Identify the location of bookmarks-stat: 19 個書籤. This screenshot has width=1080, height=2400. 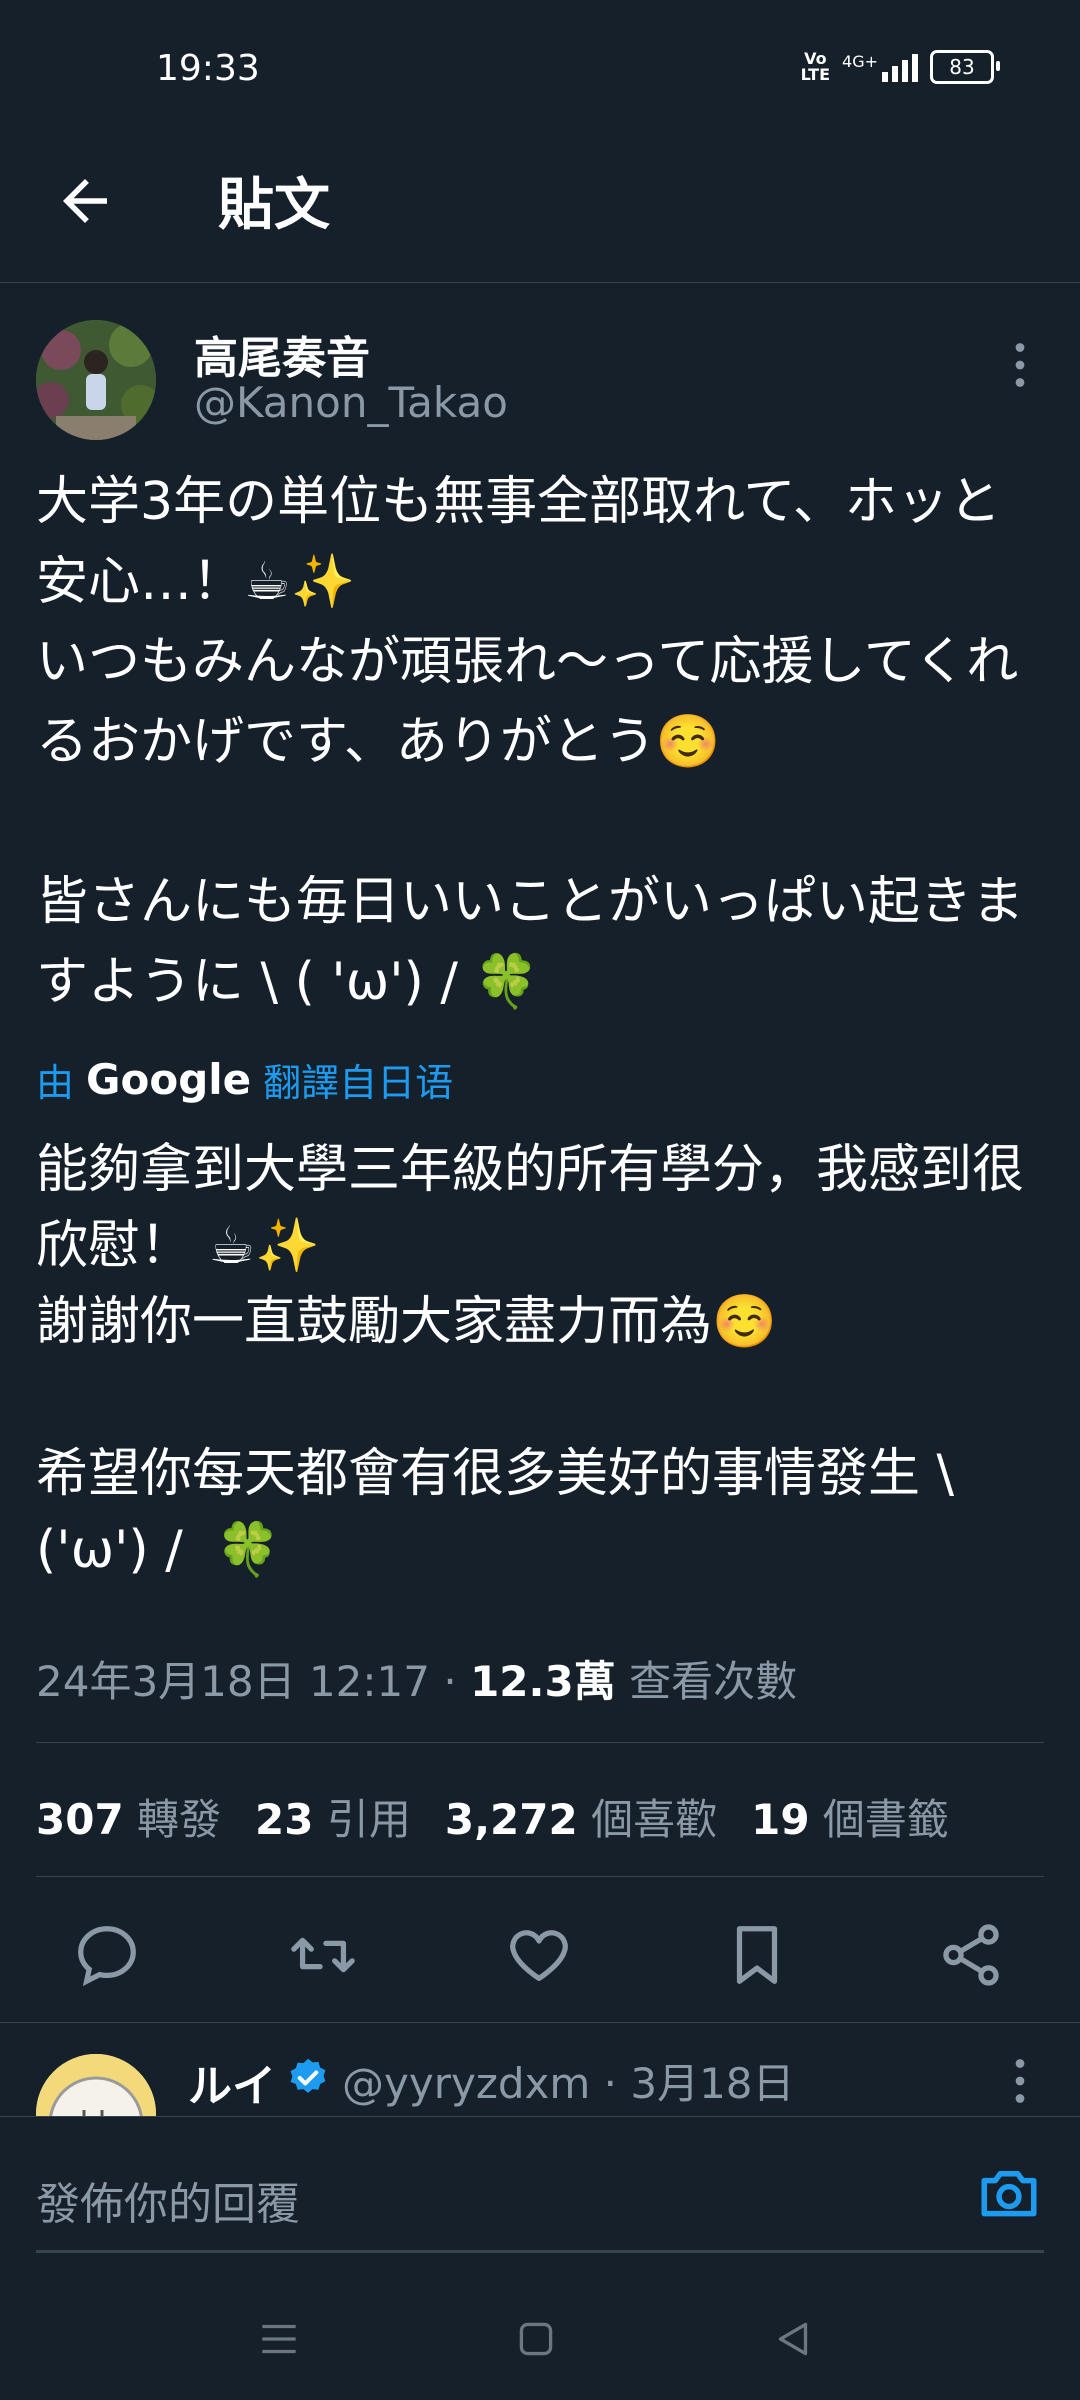
(850, 1816).